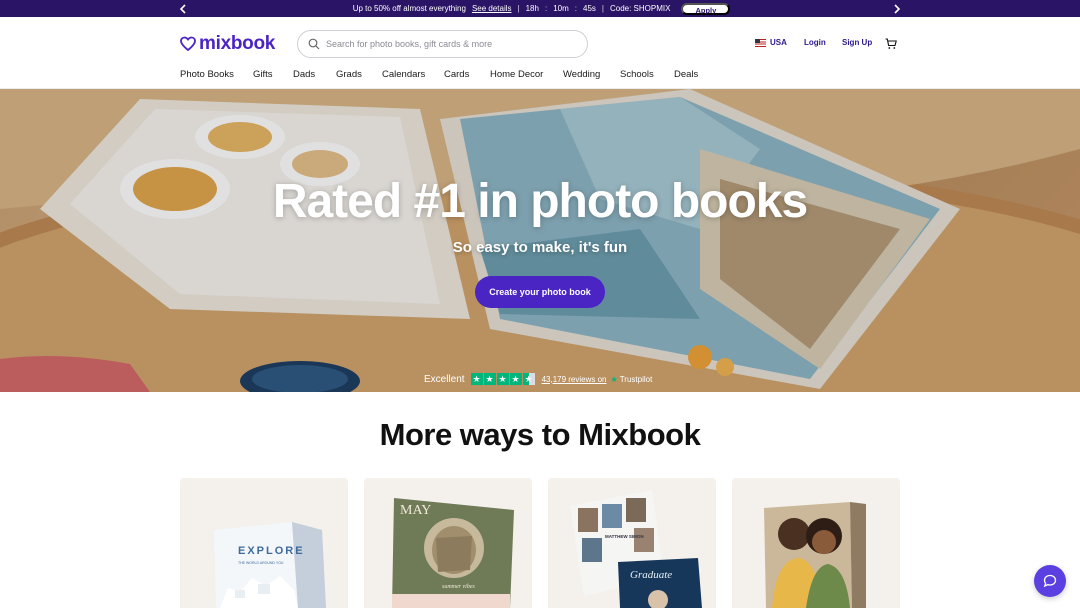 This screenshot has height=608, width=1080. What do you see at coordinates (444, 379) in the screenshot?
I see `rating-label: Excellent` at bounding box center [444, 379].